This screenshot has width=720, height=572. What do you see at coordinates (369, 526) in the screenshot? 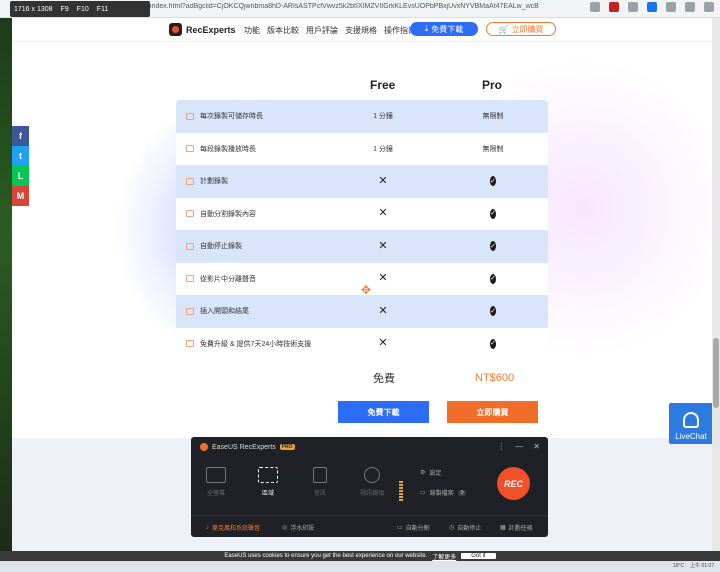
I see `recorder-footer: ♪ 麥克風和系統聲音 ◎ 浮水印設 ▭ 自動分割 ◷ 自動停止 ▦ 計劃任務` at bounding box center [369, 526].